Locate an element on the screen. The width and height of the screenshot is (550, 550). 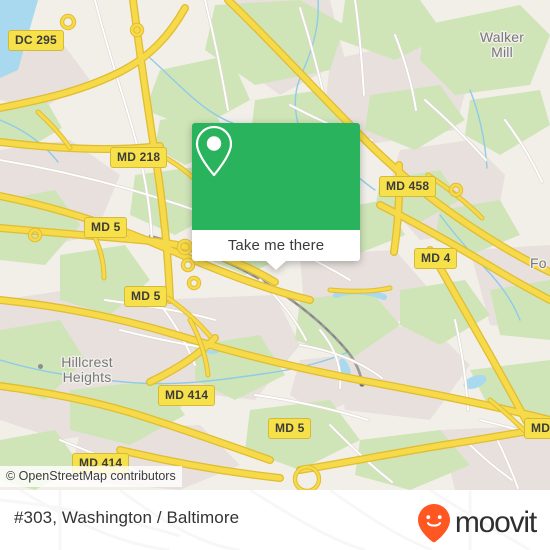
shield-md-5-bottom: MD 5 is located at coordinates (290, 428).